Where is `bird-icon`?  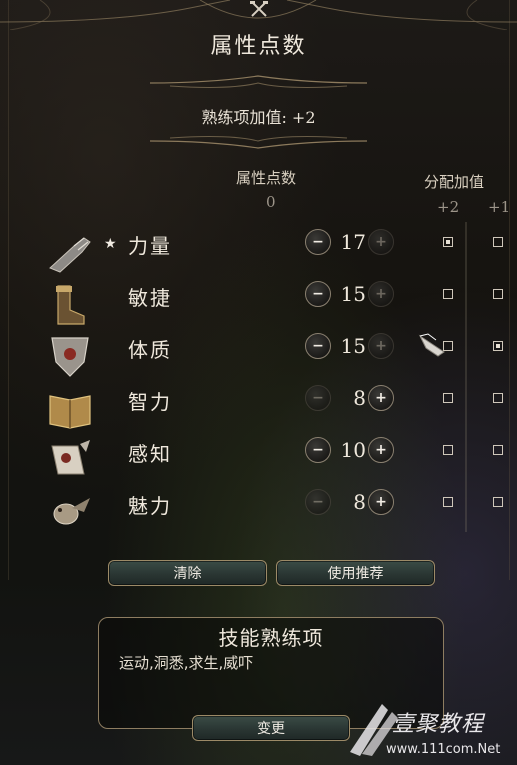
bird-icon is located at coordinates (71, 511).